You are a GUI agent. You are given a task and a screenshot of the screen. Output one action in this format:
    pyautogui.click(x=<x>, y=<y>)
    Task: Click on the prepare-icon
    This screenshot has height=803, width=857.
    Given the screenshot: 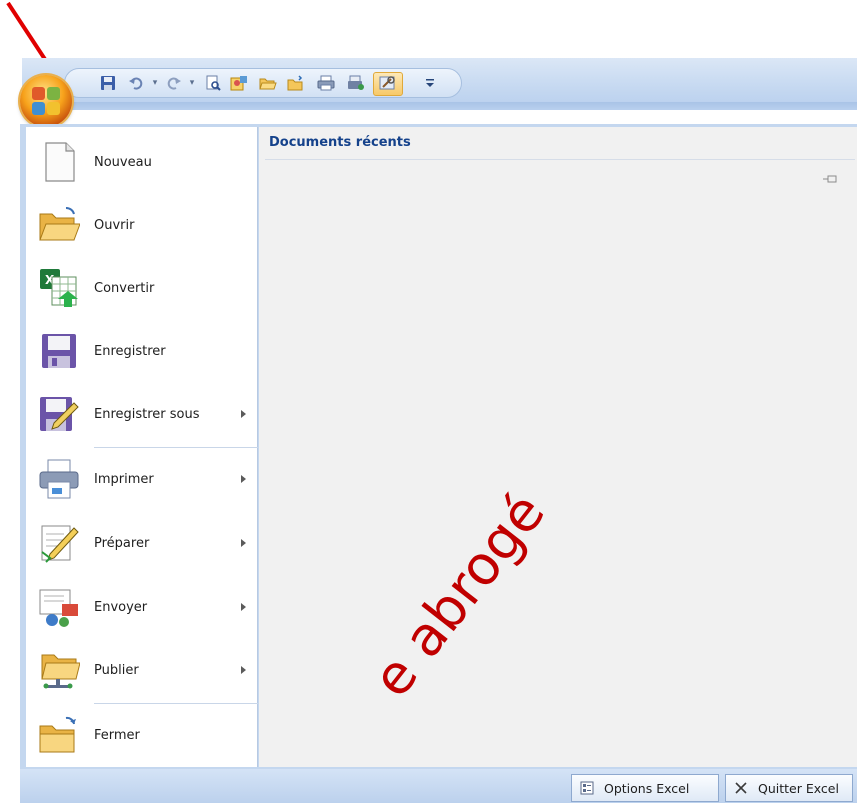 What is the action you would take?
    pyautogui.click(x=59, y=543)
    